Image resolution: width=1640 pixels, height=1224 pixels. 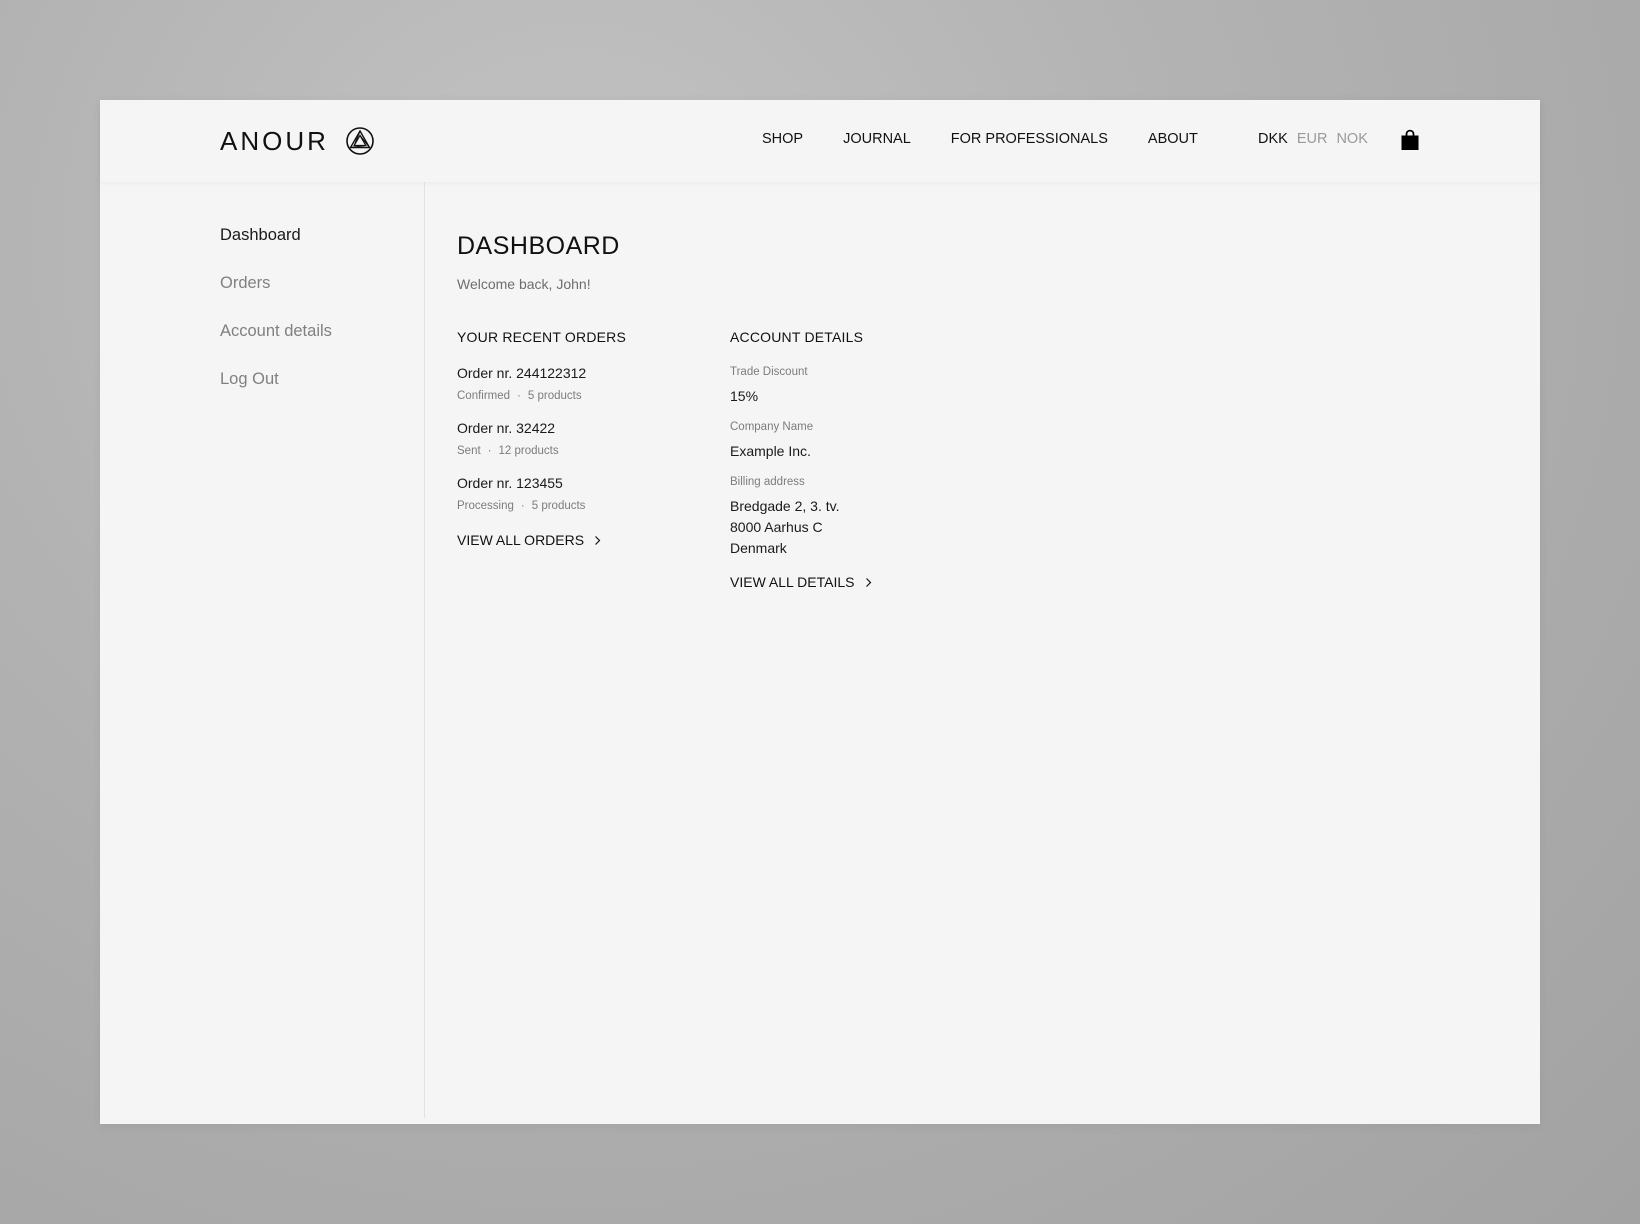 I want to click on nav-about: ABOUT, so click(x=1173, y=139).